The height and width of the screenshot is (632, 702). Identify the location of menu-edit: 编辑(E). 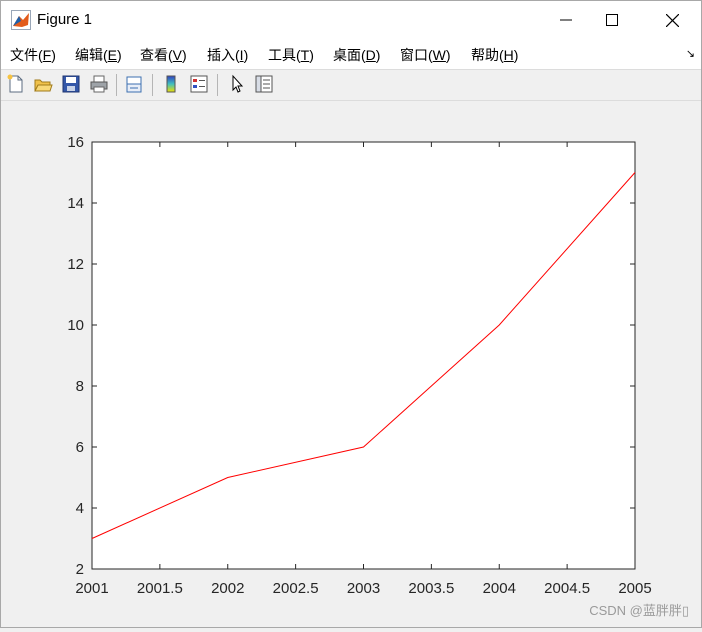
(98, 55).